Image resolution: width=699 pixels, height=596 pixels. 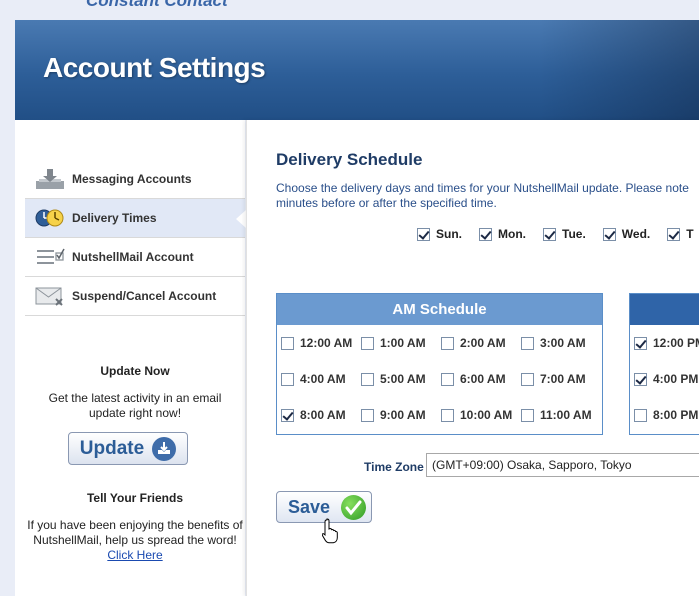 What do you see at coordinates (326, 343) in the screenshot?
I see `slot-label: 12:00 AM` at bounding box center [326, 343].